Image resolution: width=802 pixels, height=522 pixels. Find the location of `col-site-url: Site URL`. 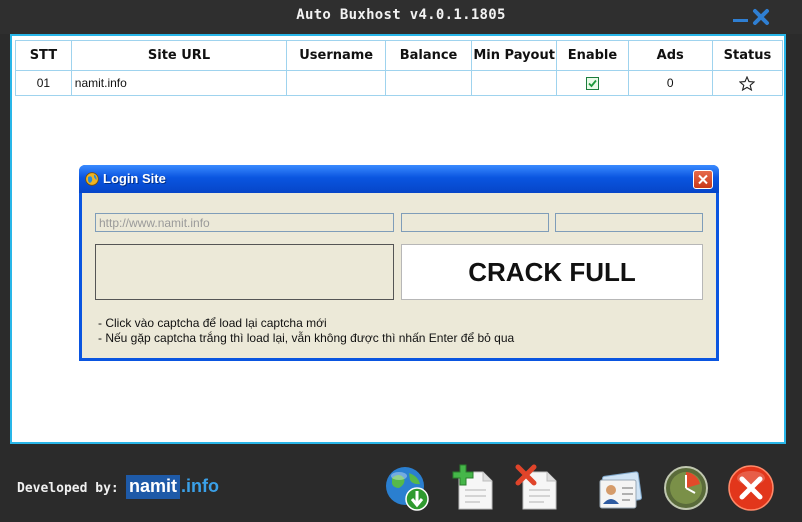

col-site-url: Site URL is located at coordinates (179, 55).